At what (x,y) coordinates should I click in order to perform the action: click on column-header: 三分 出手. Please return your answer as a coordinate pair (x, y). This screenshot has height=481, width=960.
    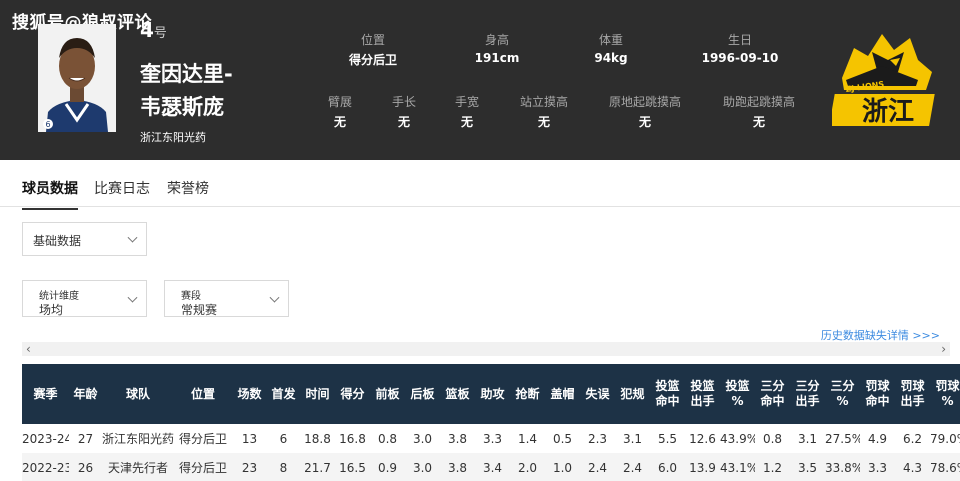
    Looking at the image, I should click on (807, 394).